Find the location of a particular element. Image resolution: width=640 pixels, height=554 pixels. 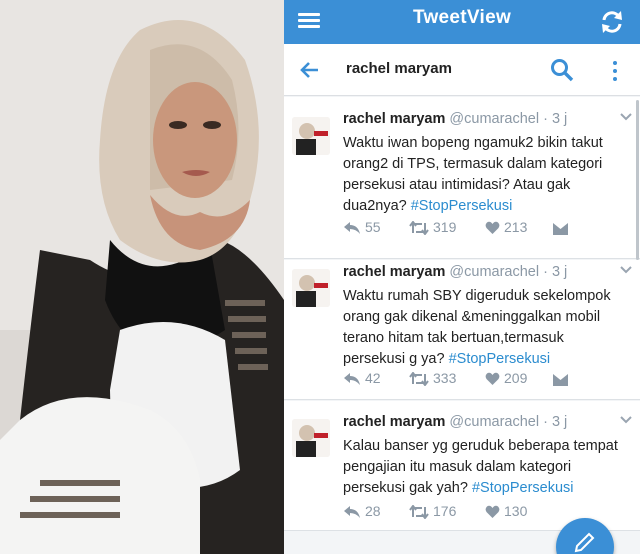

like-button: 130 is located at coordinates (506, 511).